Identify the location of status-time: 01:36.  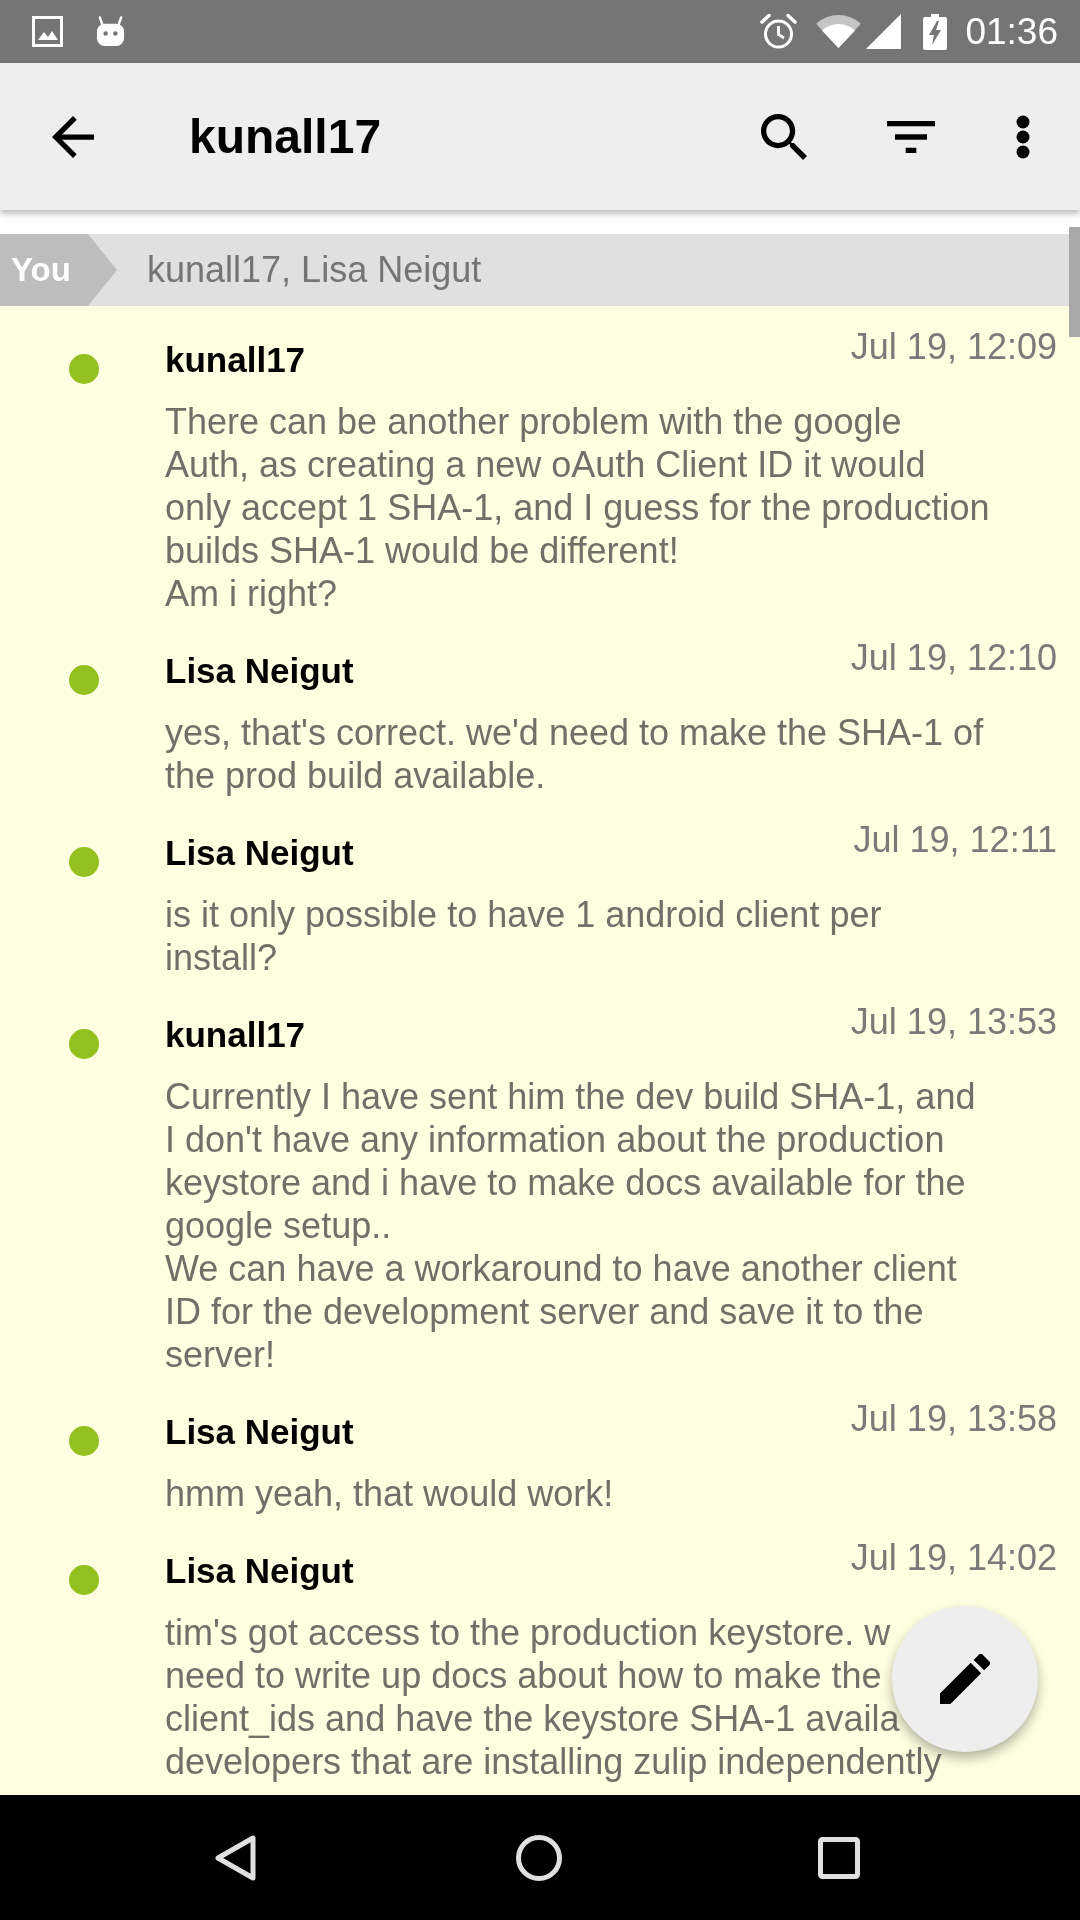
(1011, 31).